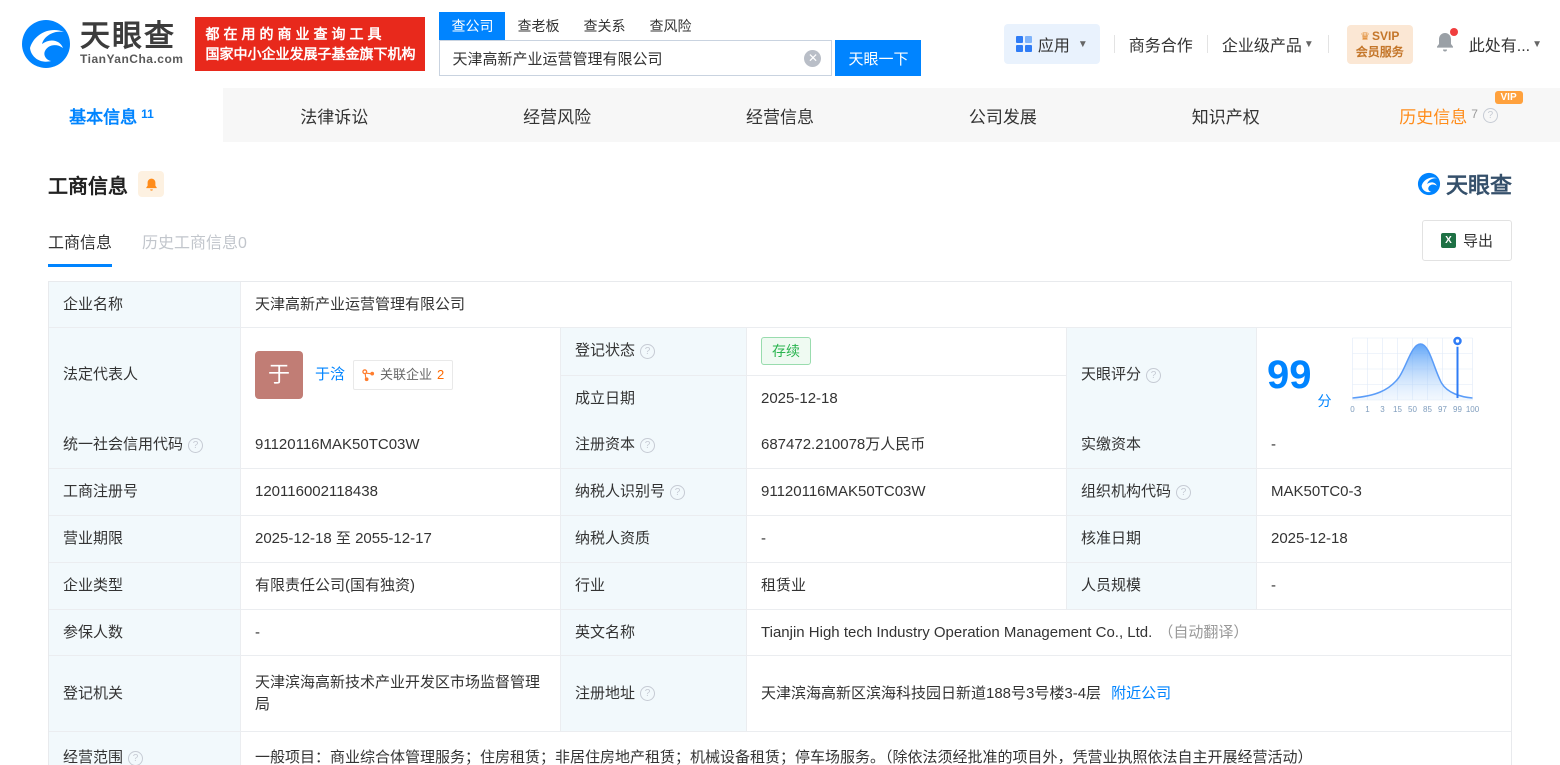 This screenshot has width=1560, height=765. What do you see at coordinates (80, 248) in the screenshot?
I see `subtab-business-info: 工商信息` at bounding box center [80, 248].